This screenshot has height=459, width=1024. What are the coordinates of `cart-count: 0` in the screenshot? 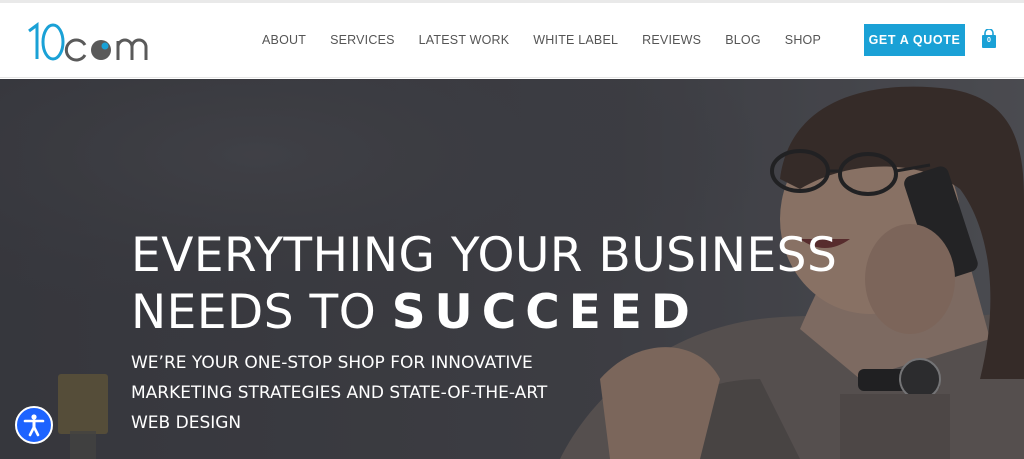 It's located at (989, 40).